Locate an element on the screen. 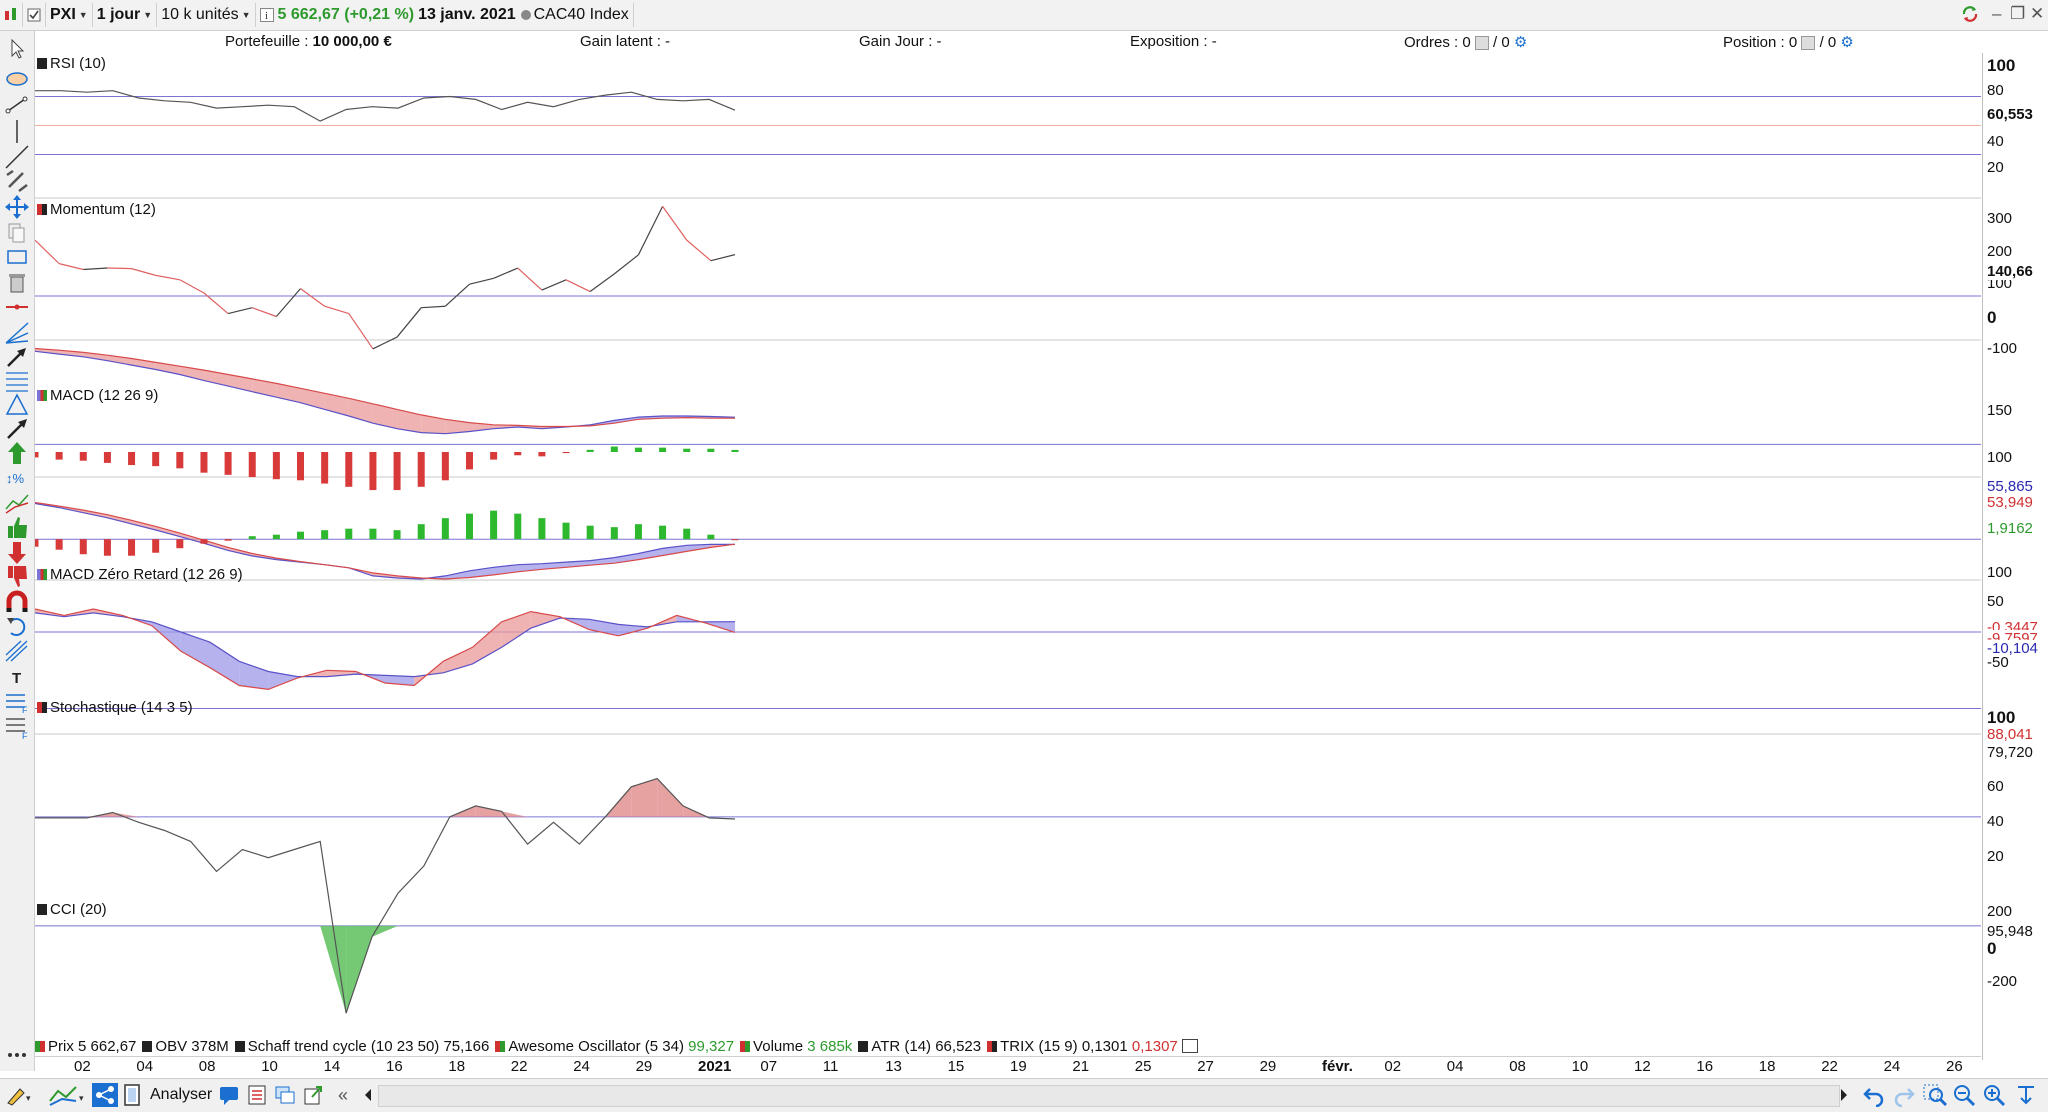 The image size is (2048, 1112). minimize-icon: – is located at coordinates (1996, 14).